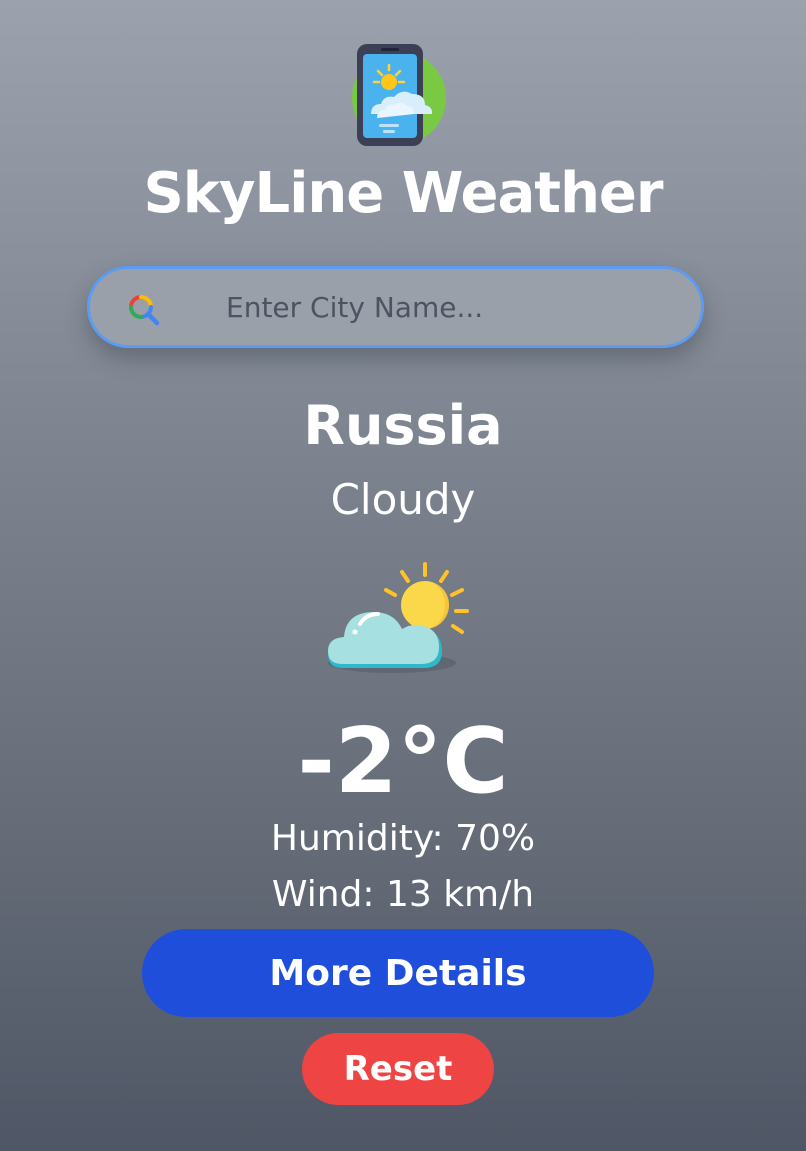 The height and width of the screenshot is (1151, 806). I want to click on search-bar, so click(395, 307).